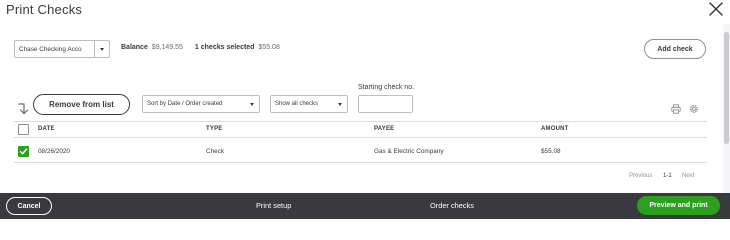  What do you see at coordinates (46, 129) in the screenshot?
I see `column-header-date: DATE` at bounding box center [46, 129].